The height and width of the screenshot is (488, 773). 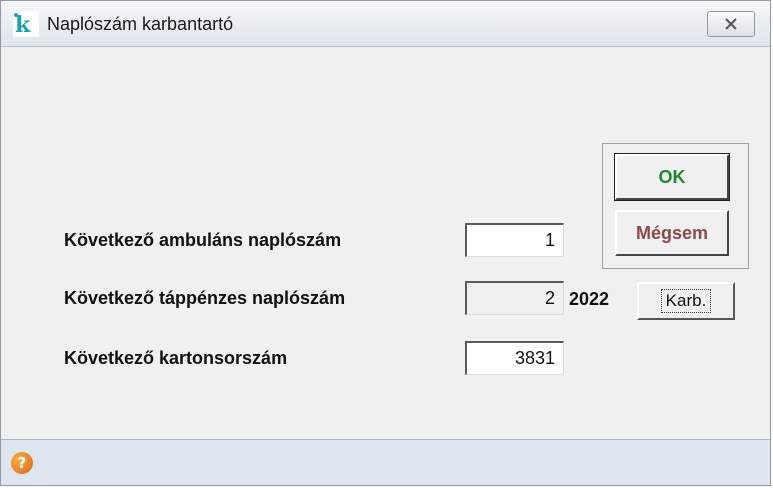 I want to click on close-icon, so click(x=731, y=24).